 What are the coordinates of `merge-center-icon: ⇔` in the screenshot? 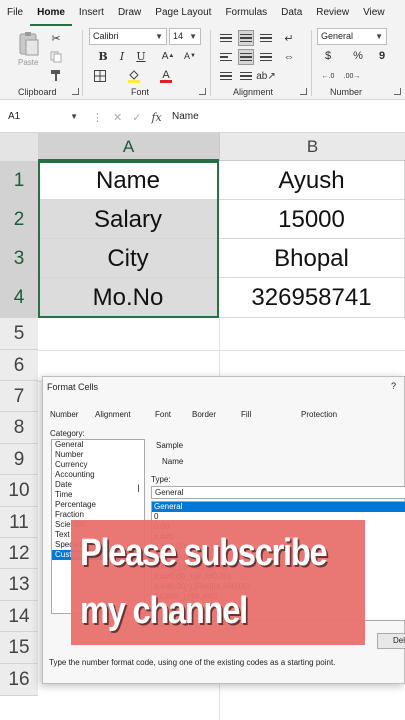 It's located at (289, 57).